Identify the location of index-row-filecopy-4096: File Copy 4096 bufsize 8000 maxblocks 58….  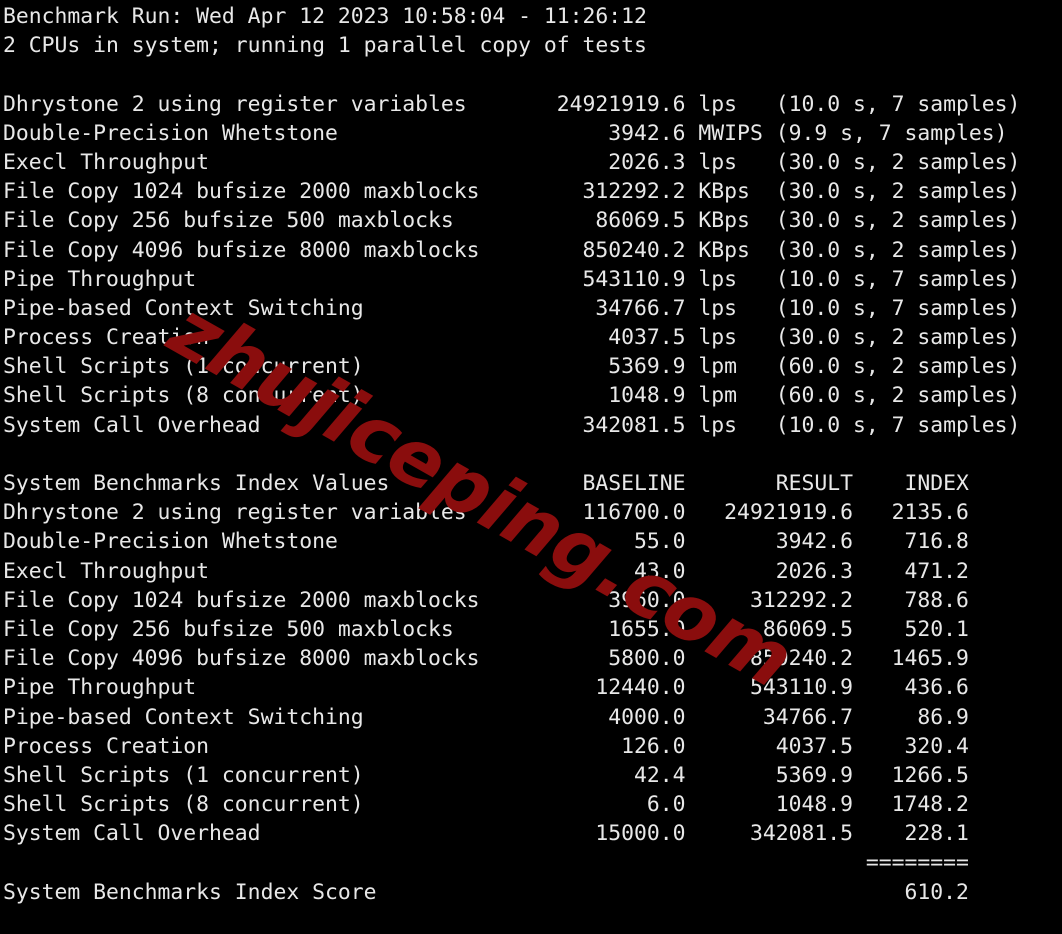
(486, 659).